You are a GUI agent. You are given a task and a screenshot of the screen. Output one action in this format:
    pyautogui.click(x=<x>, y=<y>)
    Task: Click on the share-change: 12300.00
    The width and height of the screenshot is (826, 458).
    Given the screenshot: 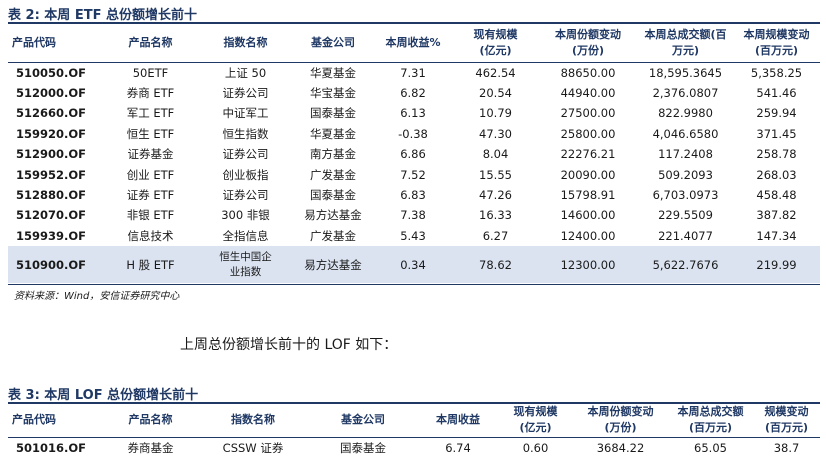 What is the action you would take?
    pyautogui.click(x=588, y=265)
    